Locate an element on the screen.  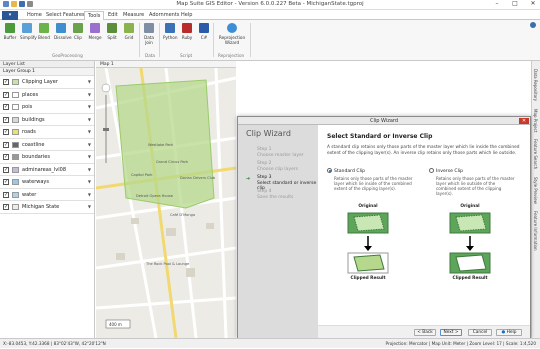
standard-clip-radio is located at coordinates (329, 170).